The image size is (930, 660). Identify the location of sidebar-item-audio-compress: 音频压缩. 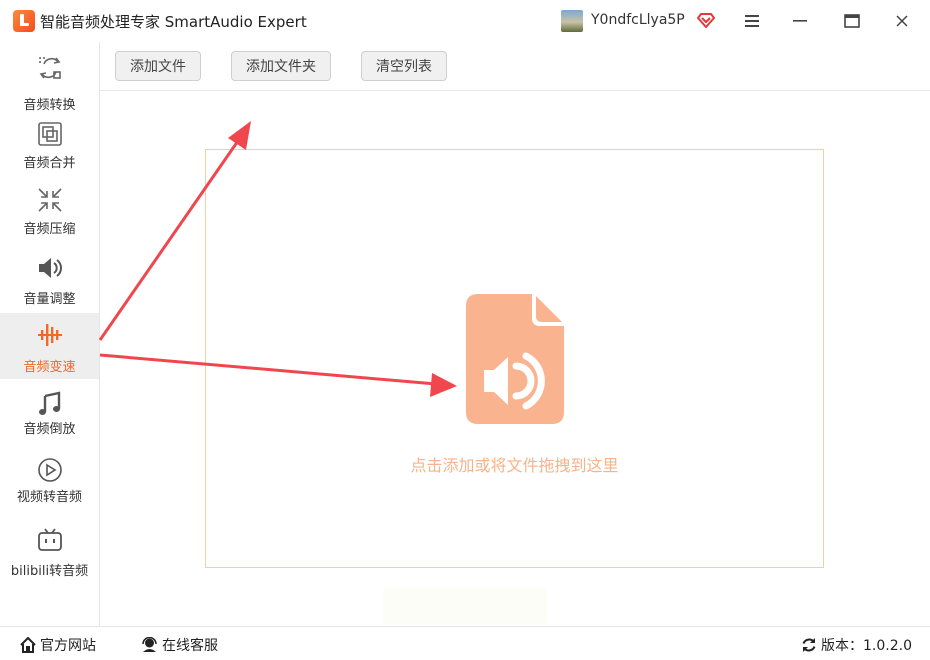
(49, 213).